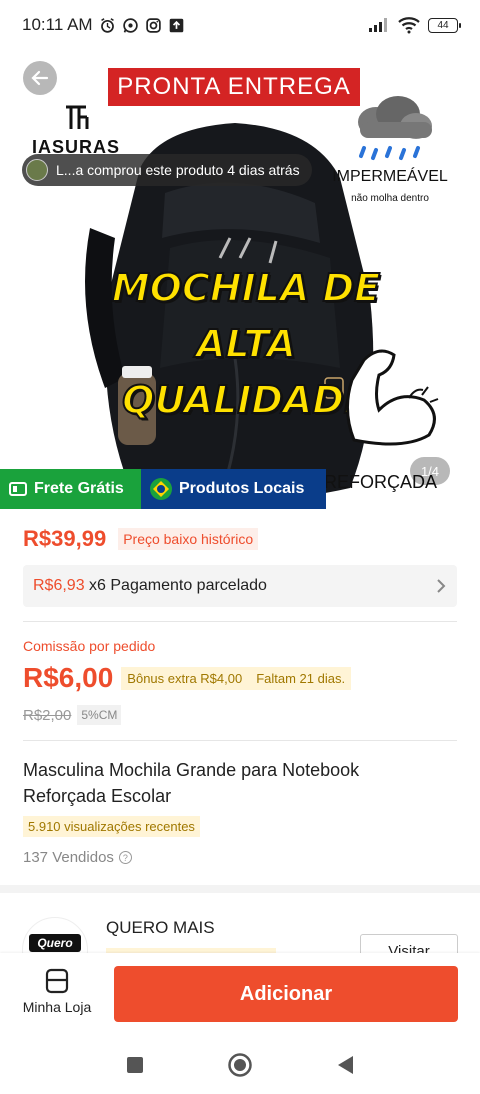 This screenshot has width=480, height=1094. Describe the element at coordinates (175, 585) in the screenshot. I see `installment-text: x6 Pagamento parcelado` at that location.